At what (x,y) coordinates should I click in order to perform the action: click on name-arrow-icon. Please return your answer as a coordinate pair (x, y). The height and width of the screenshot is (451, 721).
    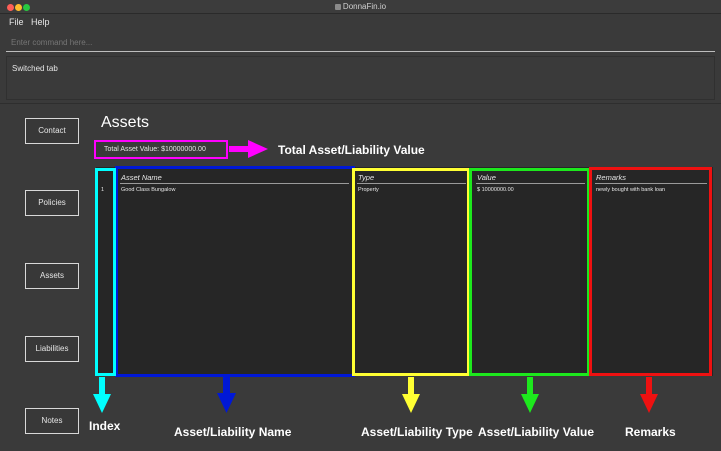
    Looking at the image, I should click on (226, 395).